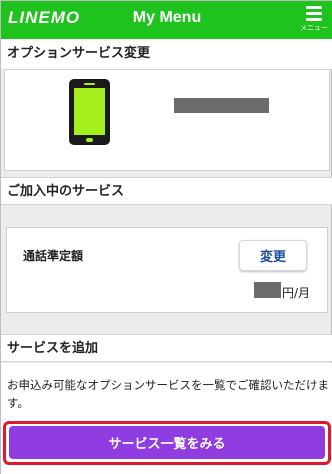 Image resolution: width=332 pixels, height=474 pixels. What do you see at coordinates (296, 293) in the screenshot?
I see `price-unit: 円/月` at bounding box center [296, 293].